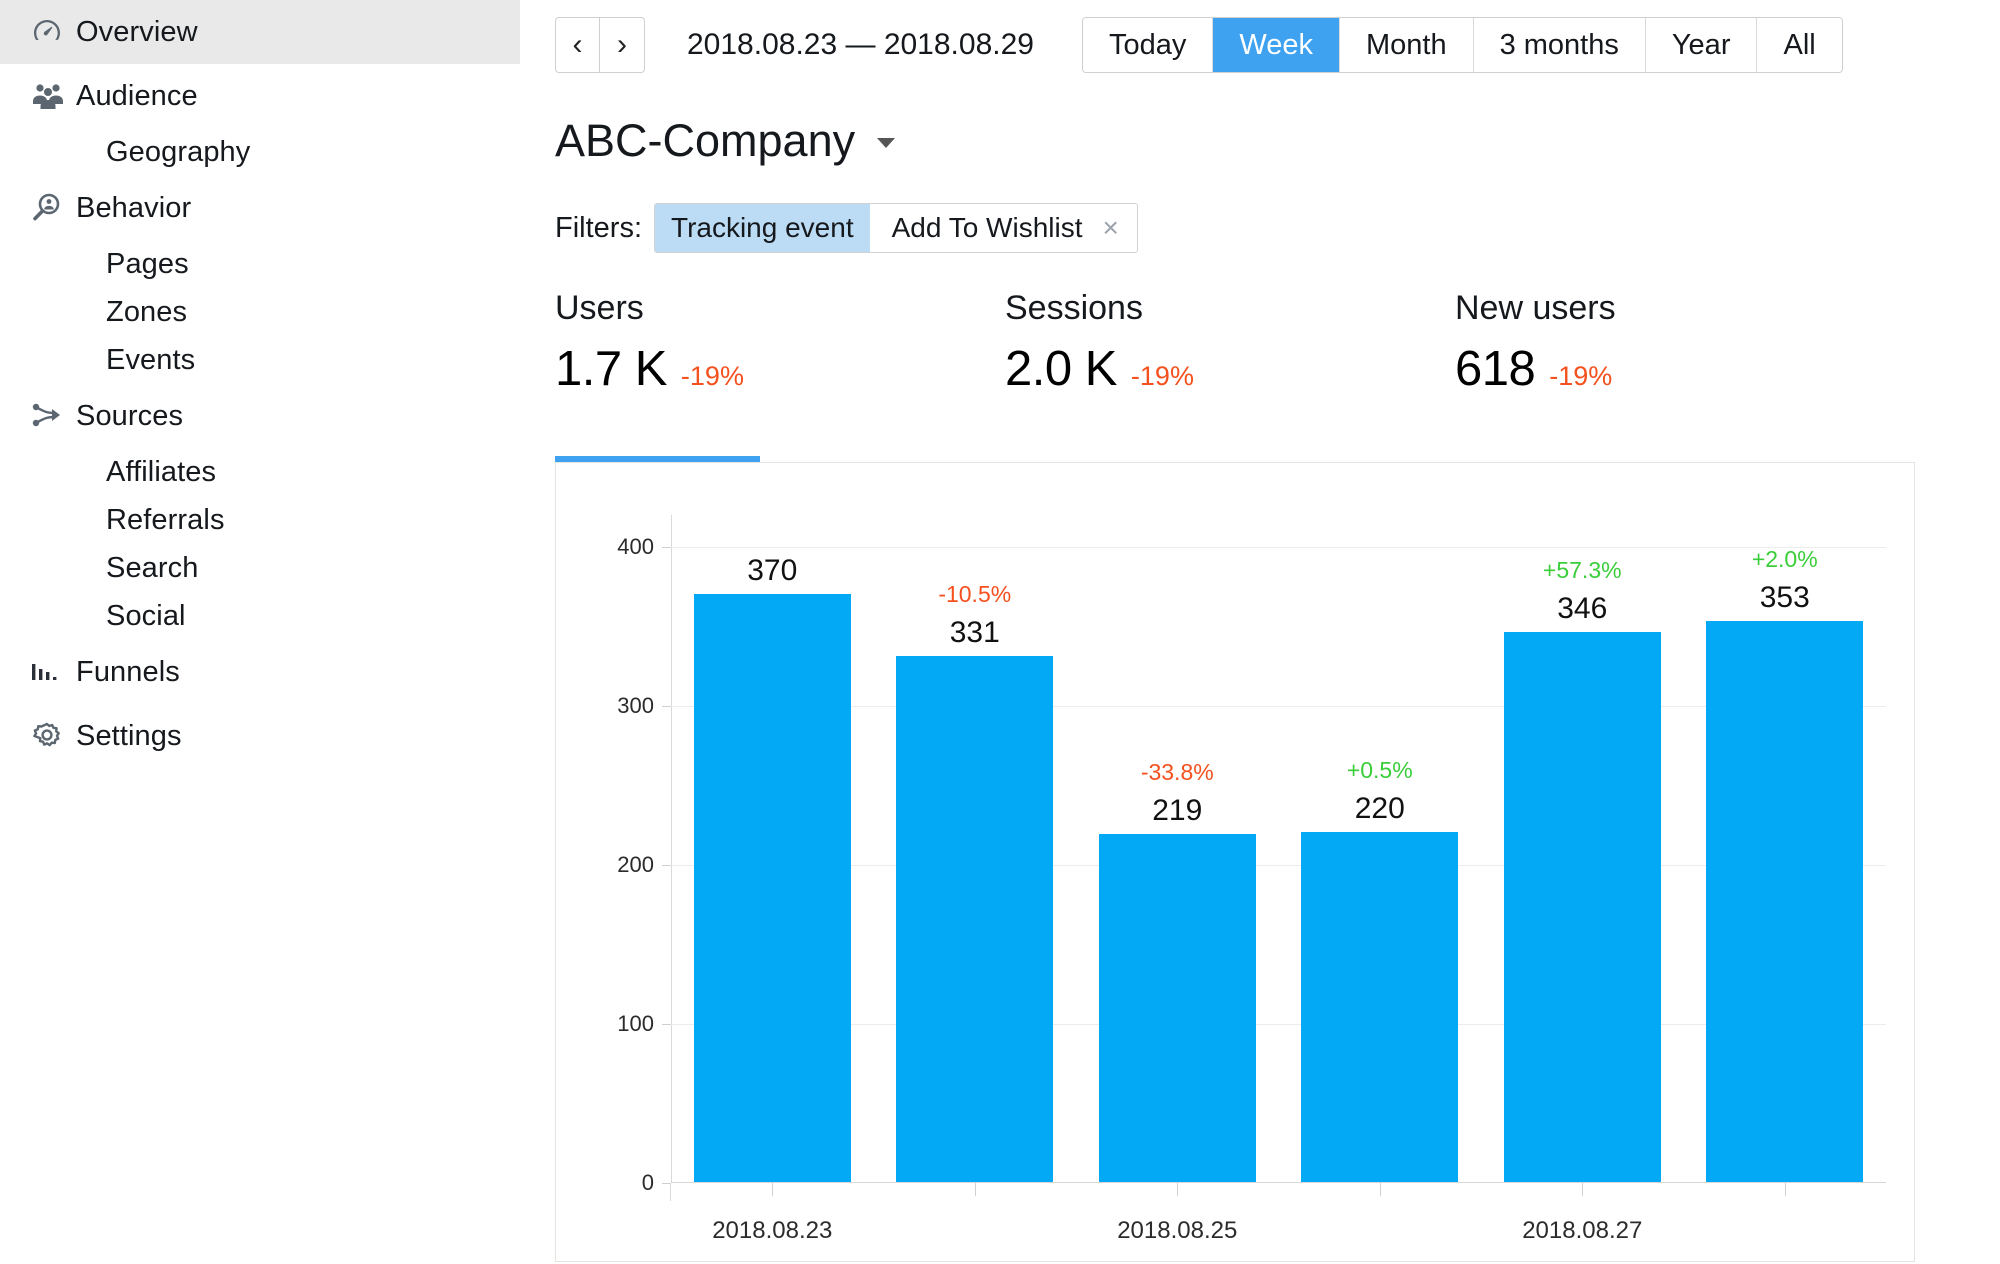 Image resolution: width=2000 pixels, height=1264 pixels. Describe the element at coordinates (260, 208) in the screenshot. I see `sidebar-item-behavior: Behavior` at that location.